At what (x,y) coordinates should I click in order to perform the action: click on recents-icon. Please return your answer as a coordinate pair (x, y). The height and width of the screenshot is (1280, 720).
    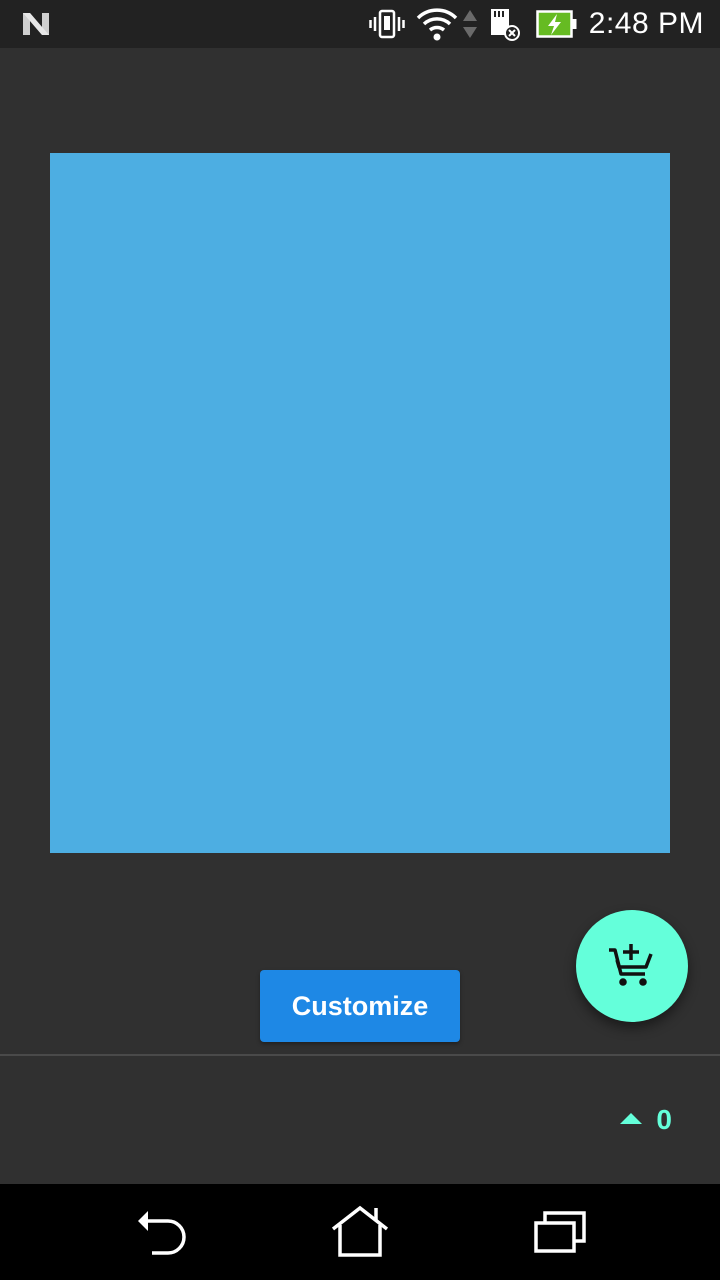
    Looking at the image, I should click on (560, 1232).